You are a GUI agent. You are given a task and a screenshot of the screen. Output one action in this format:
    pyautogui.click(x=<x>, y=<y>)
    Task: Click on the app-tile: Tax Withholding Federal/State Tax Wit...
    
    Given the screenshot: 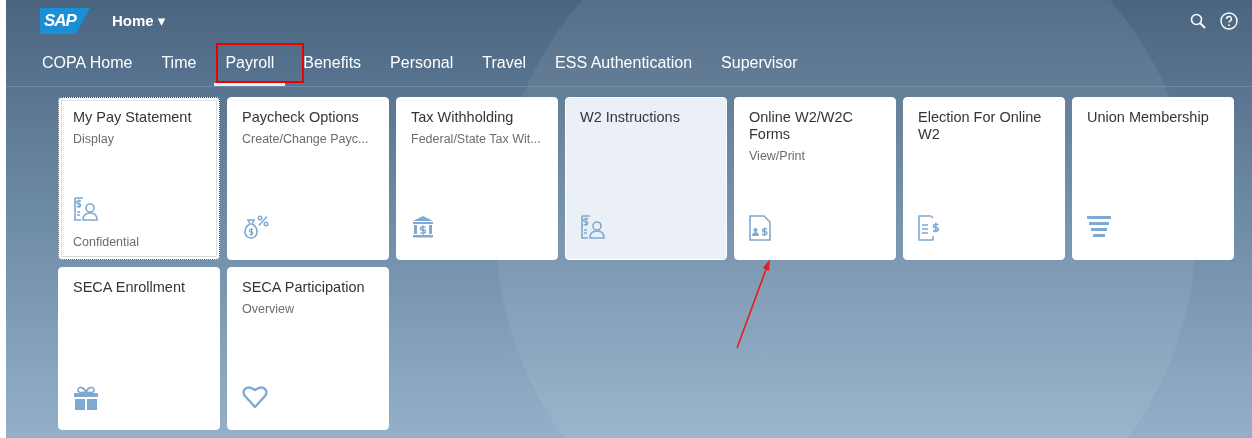 What is the action you would take?
    pyautogui.click(x=477, y=178)
    